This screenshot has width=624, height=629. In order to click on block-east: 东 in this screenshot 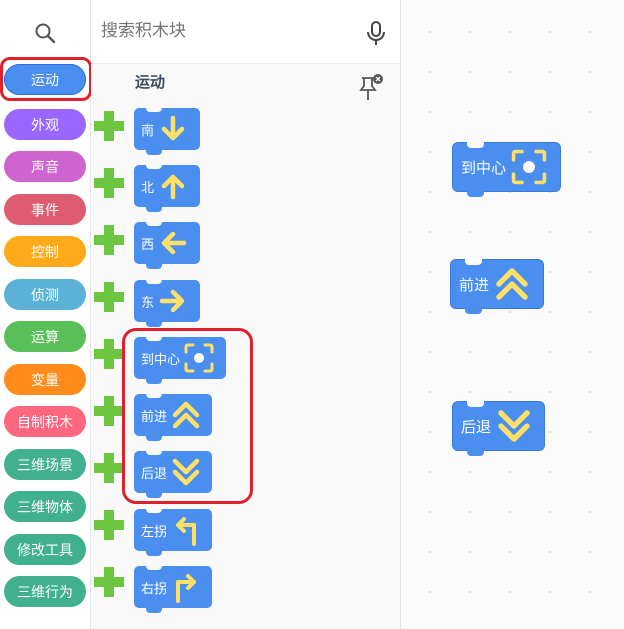, I will do `click(167, 303)`.